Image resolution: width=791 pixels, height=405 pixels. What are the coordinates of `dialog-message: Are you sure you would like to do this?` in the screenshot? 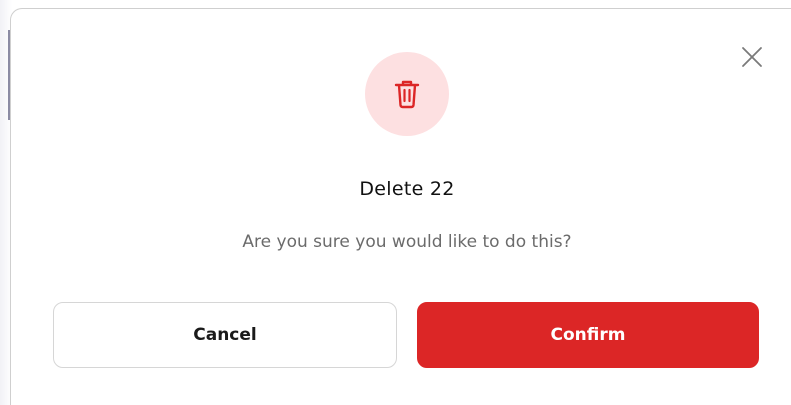 It's located at (407, 242).